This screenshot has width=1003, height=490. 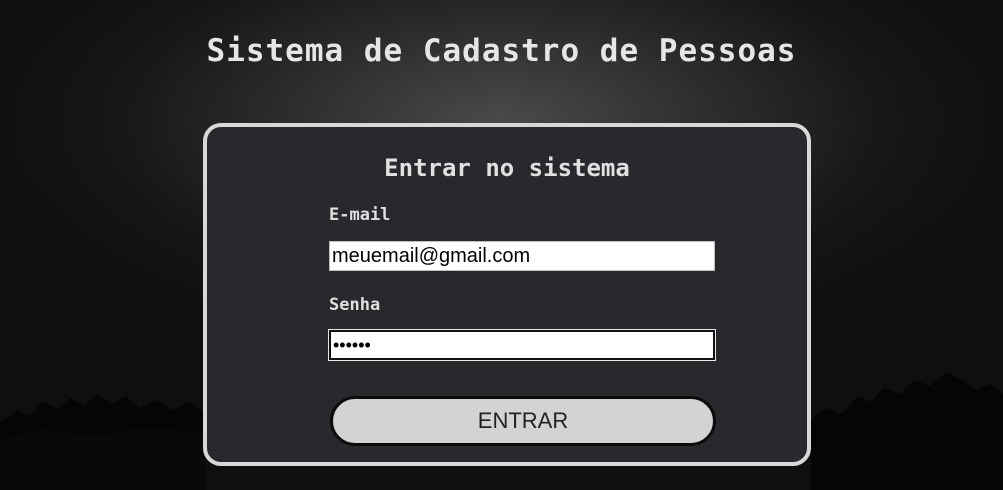 What do you see at coordinates (522, 256) in the screenshot?
I see `email-field` at bounding box center [522, 256].